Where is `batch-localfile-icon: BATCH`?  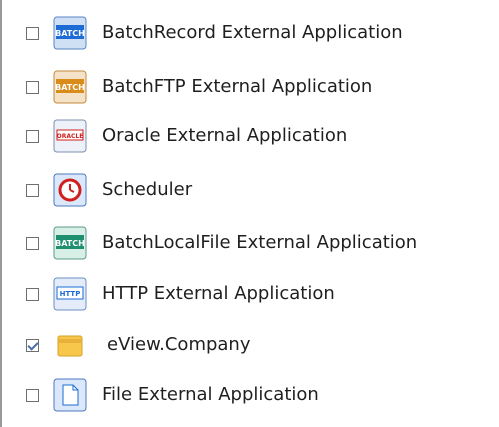 batch-localfile-icon: BATCH is located at coordinates (70, 243).